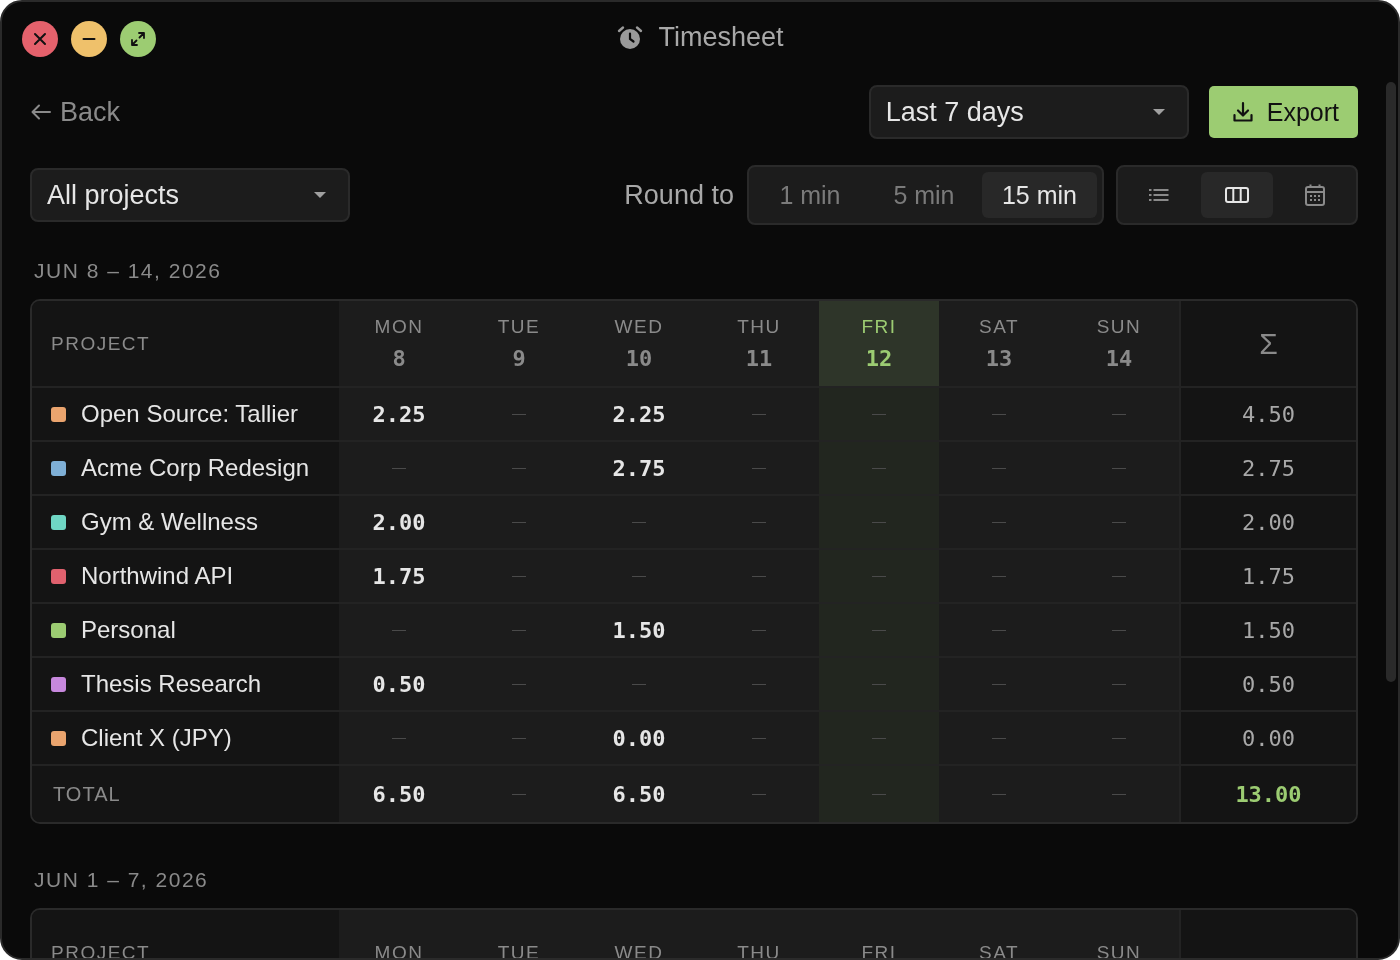 This screenshot has width=1400, height=960. I want to click on alarm-clock-icon, so click(630, 37).